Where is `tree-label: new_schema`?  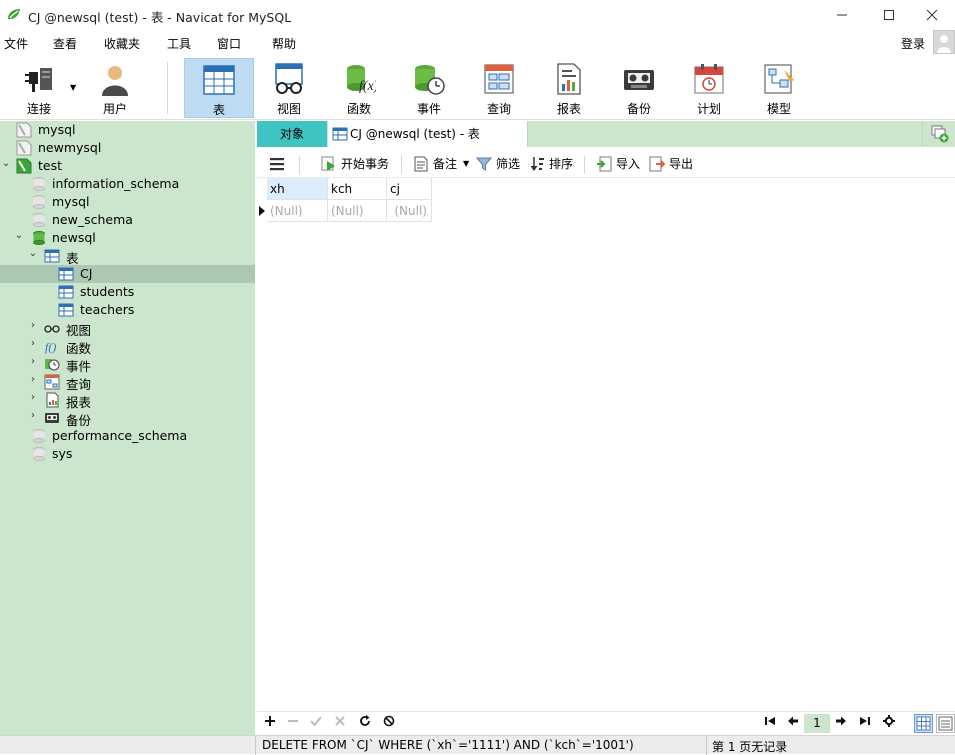
tree-label: new_schema is located at coordinates (92, 219).